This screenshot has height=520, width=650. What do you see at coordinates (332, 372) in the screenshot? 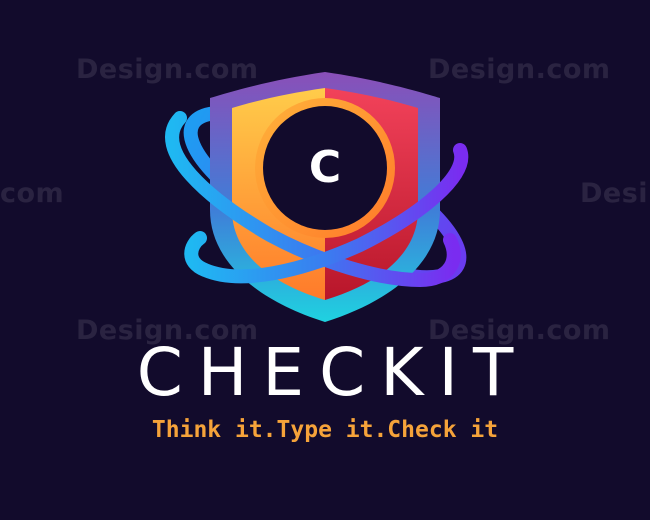
I see `brand-title: CHECKIT` at bounding box center [332, 372].